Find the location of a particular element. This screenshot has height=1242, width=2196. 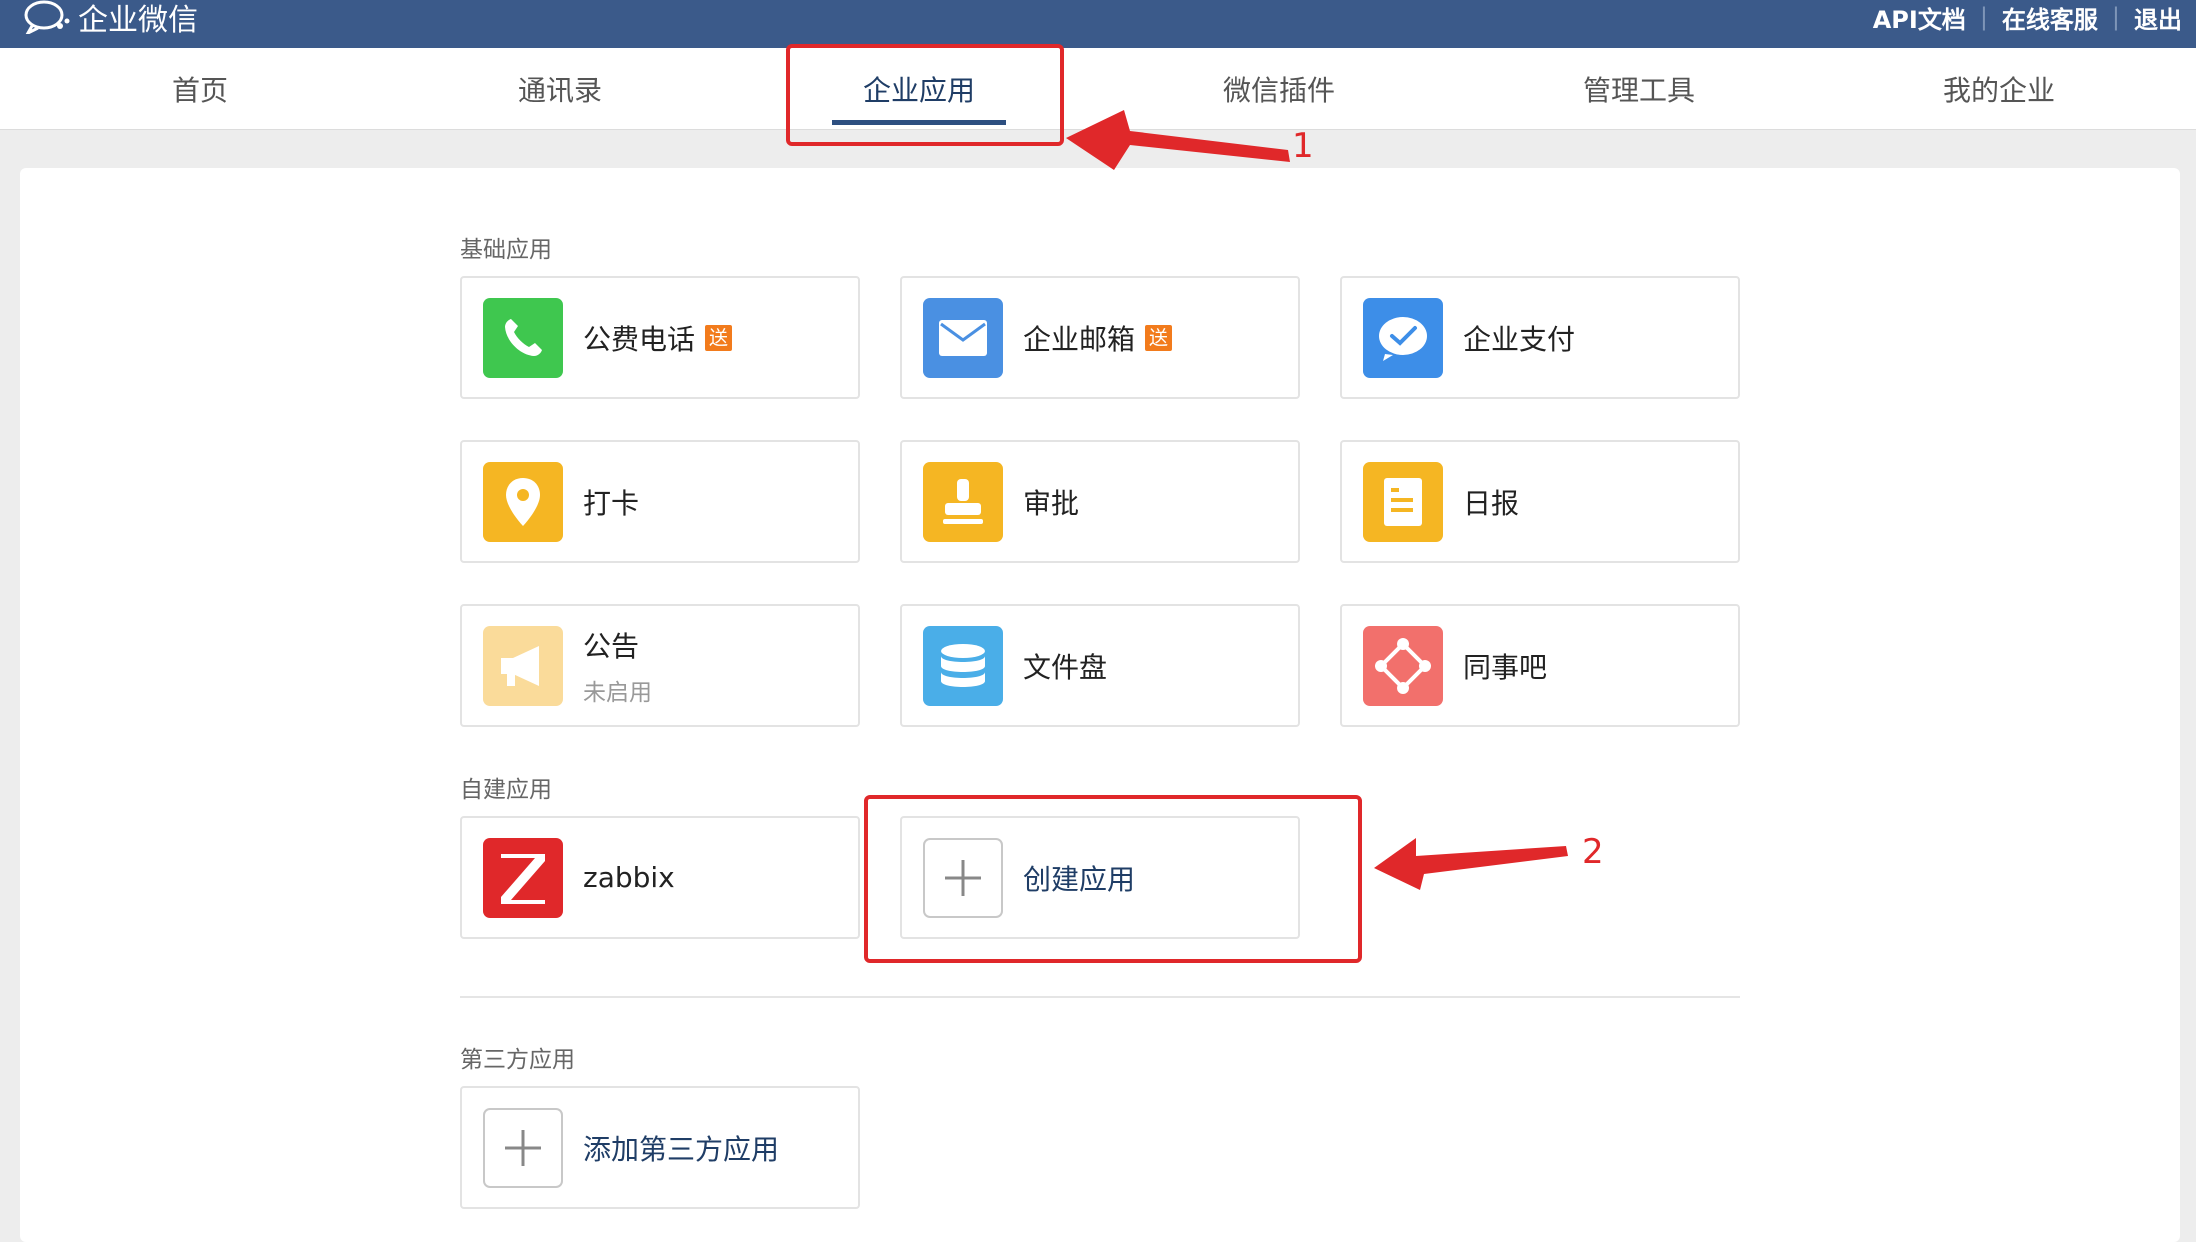

tab-wechat-plugins: 微信插件 is located at coordinates (1279, 89).